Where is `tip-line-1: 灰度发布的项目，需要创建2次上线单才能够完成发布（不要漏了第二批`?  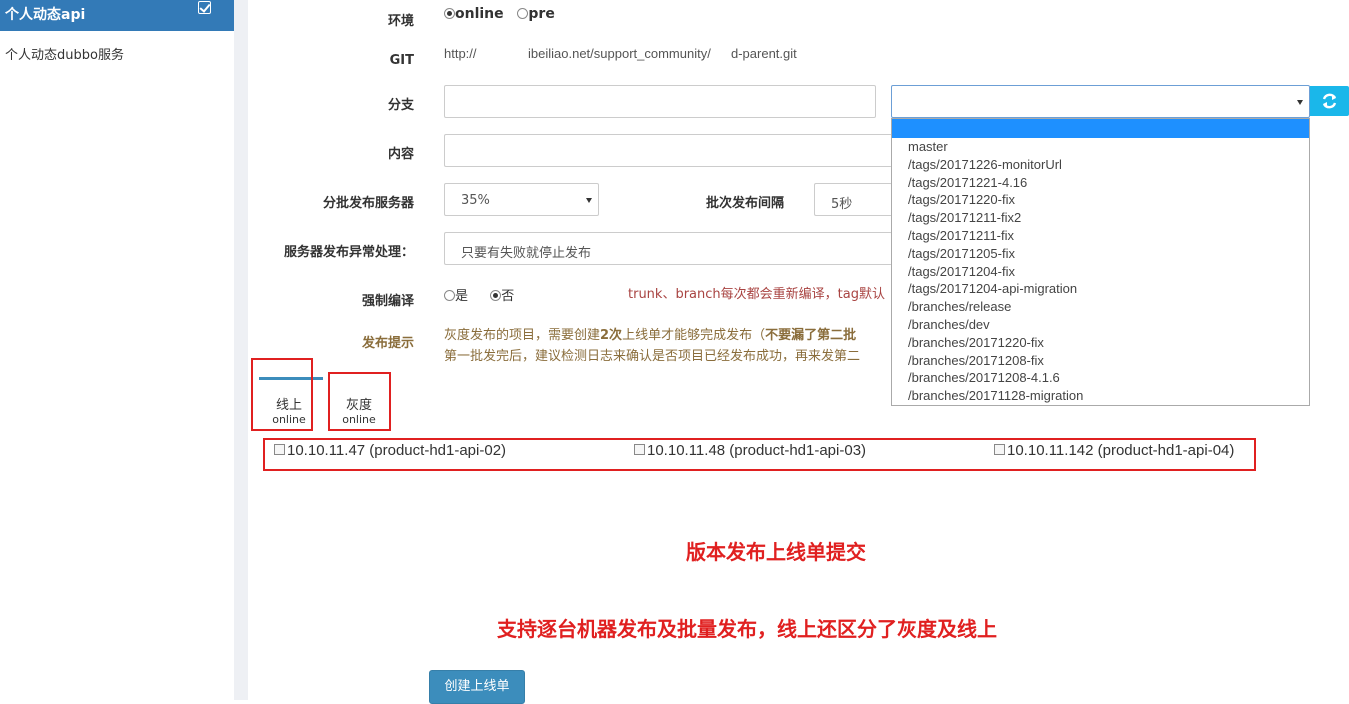 tip-line-1: 灰度发布的项目，需要创建2次上线单才能够完成发布（不要漏了第二批 is located at coordinates (650, 333).